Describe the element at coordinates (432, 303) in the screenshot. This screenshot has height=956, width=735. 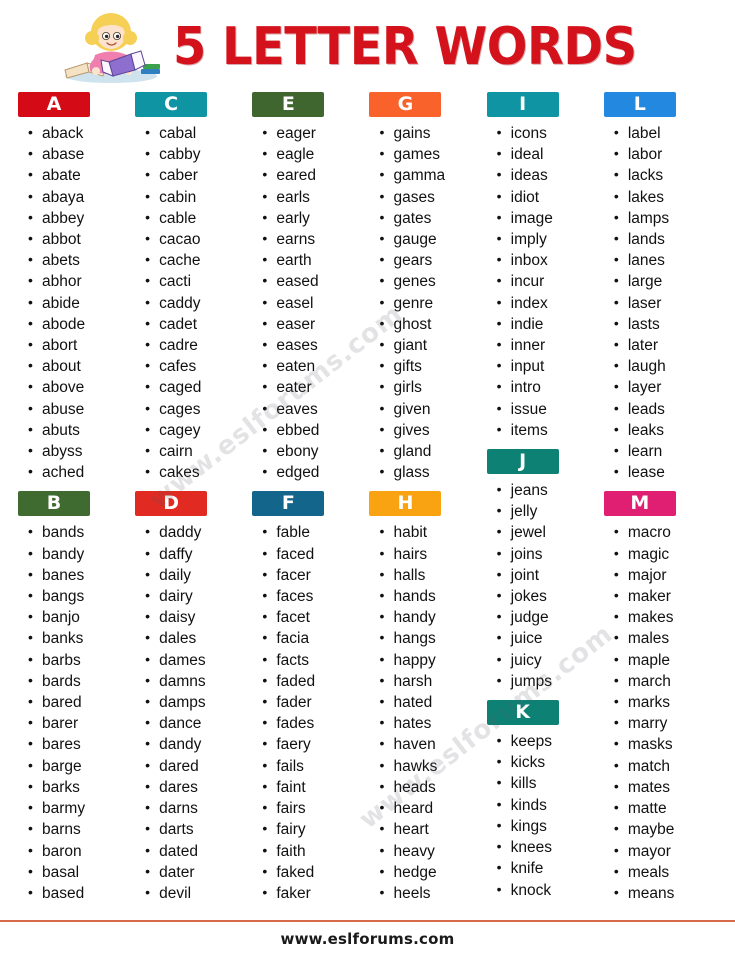
I see `word-item: genre` at that location.